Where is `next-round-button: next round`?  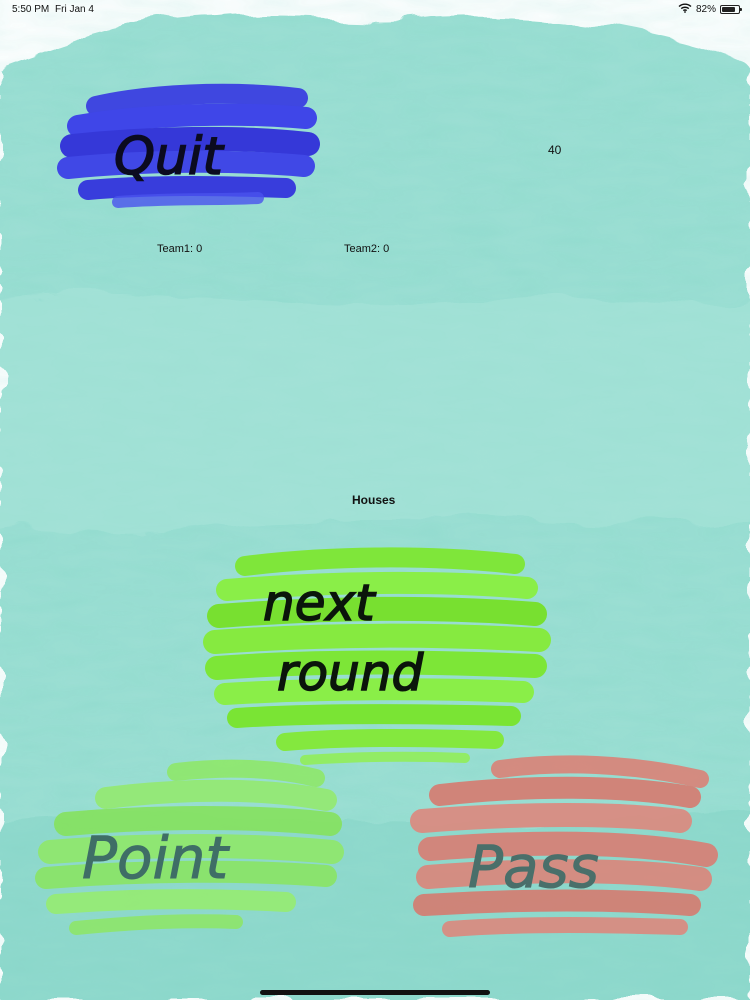
next-round-button: next round is located at coordinates (377, 661).